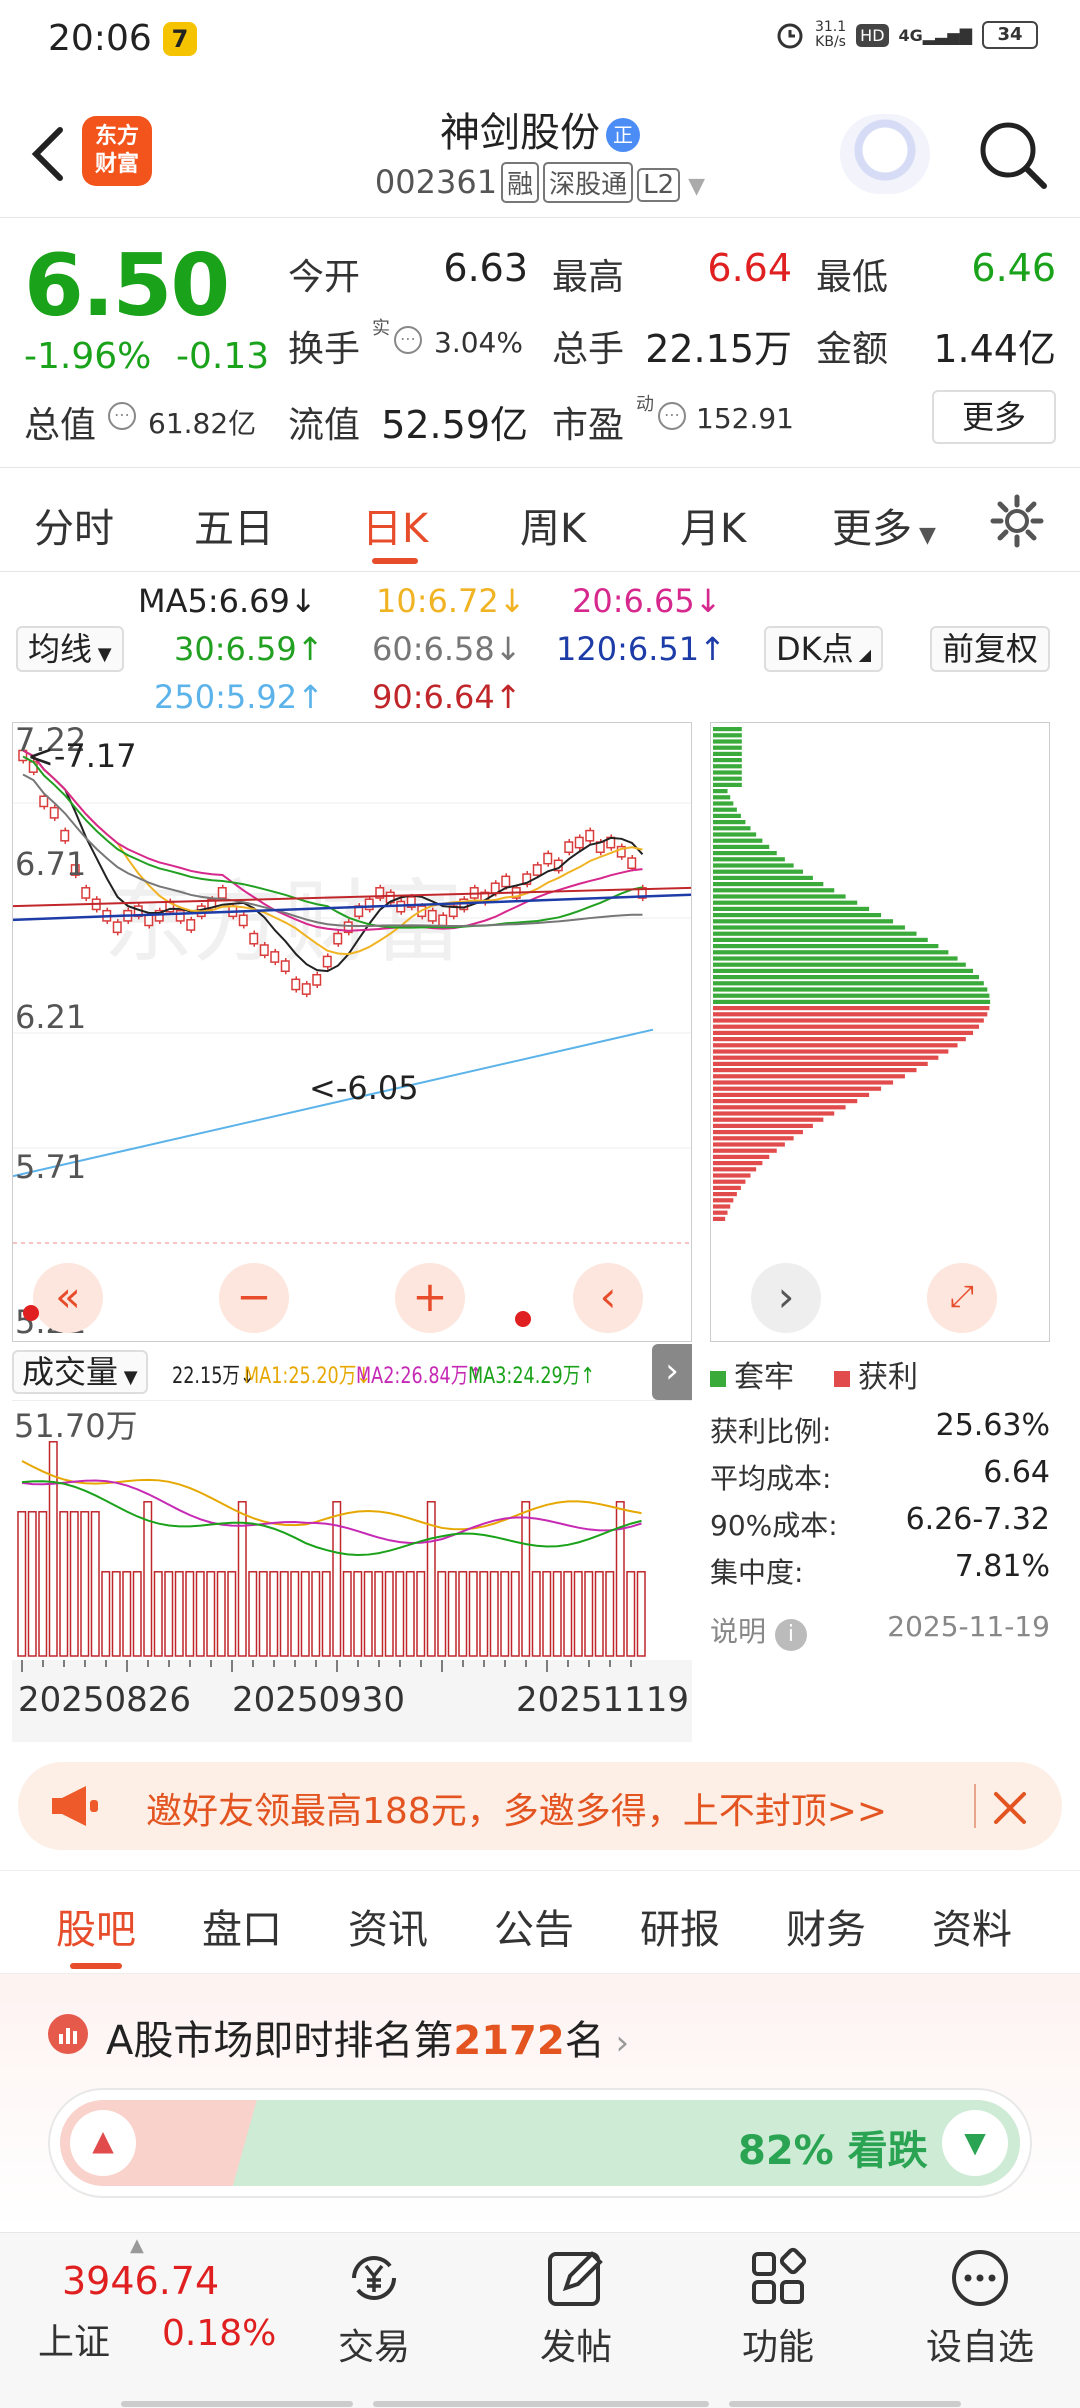 The width and height of the screenshot is (1080, 2408). I want to click on scroll-left-fast-button: «, so click(68, 1298).